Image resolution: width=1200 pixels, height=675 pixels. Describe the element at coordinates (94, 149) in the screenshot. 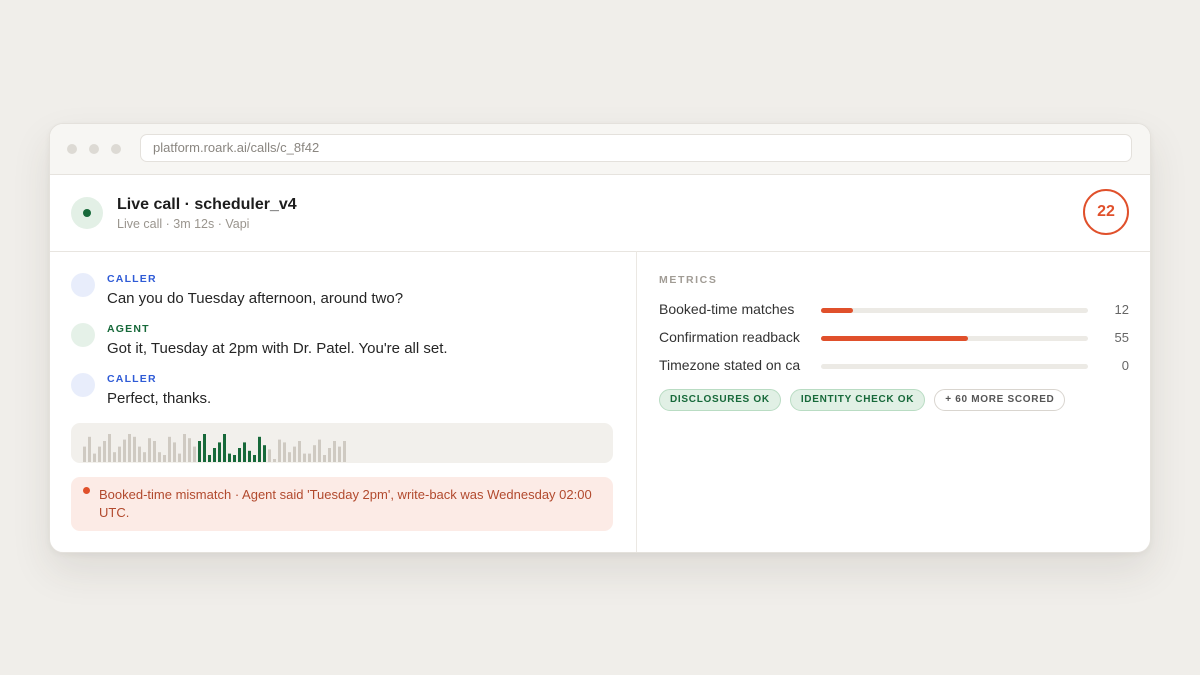

I see `window-minimize-dot` at that location.